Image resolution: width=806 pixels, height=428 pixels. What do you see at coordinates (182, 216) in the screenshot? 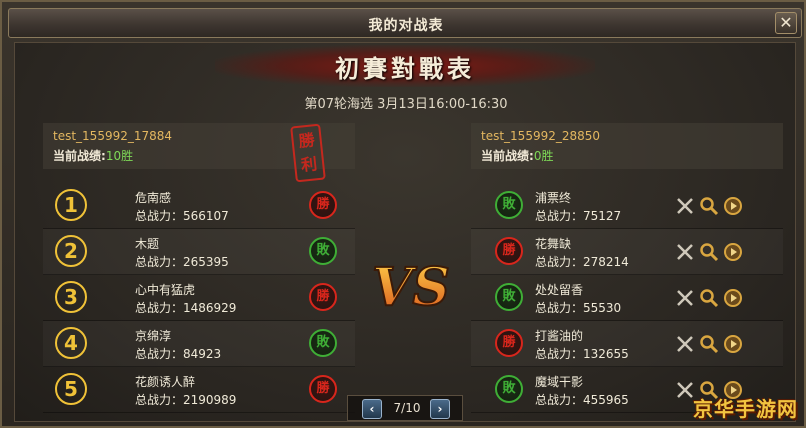
I see `fighter-power: 总战力：566107` at bounding box center [182, 216].